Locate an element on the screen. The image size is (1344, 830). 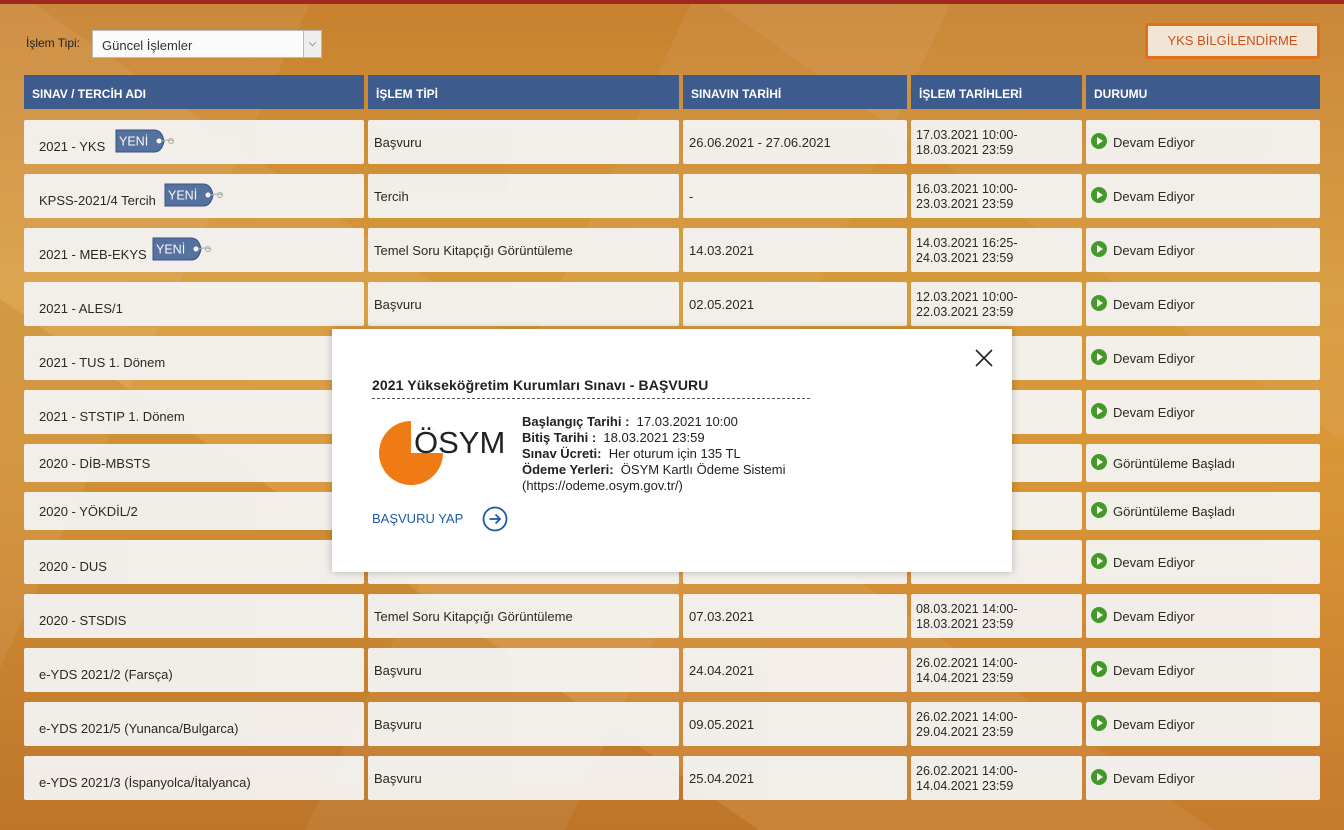
operation-dates-cell: 12.03.2021 10:00- 22.03.2021 23:59 is located at coordinates (996, 304).